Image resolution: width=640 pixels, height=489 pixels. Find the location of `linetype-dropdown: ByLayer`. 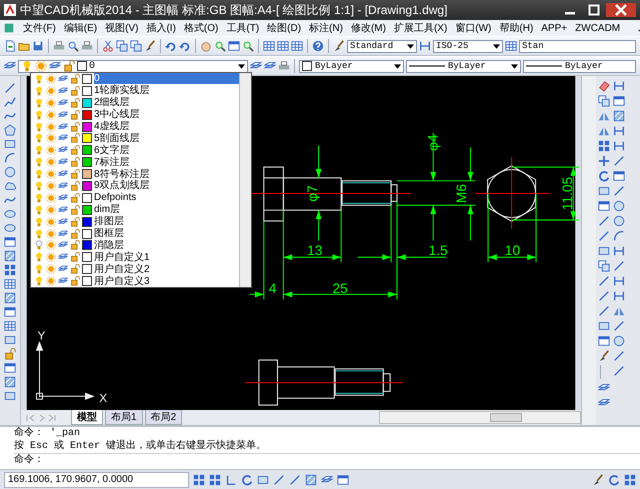

linetype-dropdown: ByLayer is located at coordinates (463, 66).